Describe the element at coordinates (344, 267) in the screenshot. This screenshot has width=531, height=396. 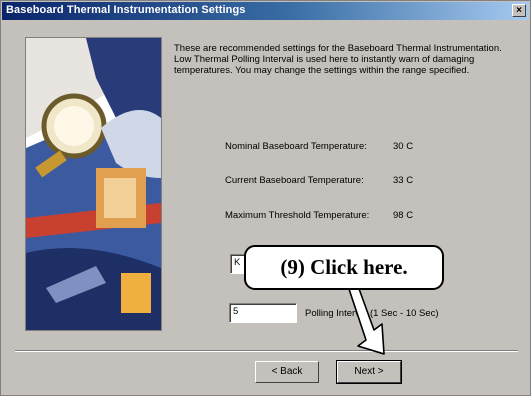
I see `instruction-callout: (9) Click here.` at that location.